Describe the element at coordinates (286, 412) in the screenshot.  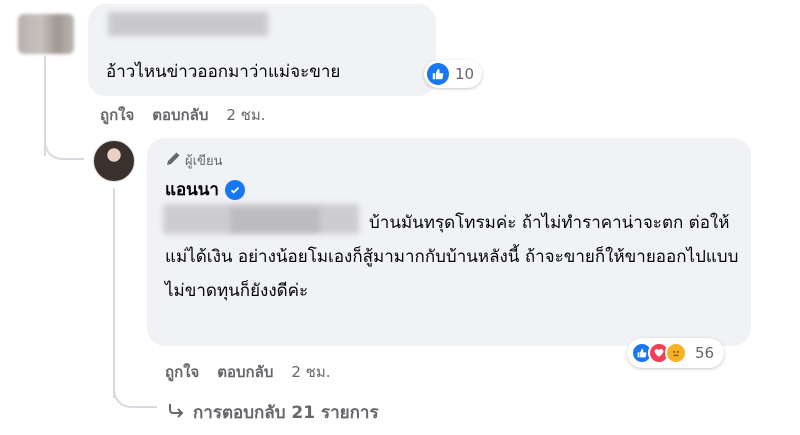
I see `more-replies-label: การตอบกลับ 21 รายการ` at that location.